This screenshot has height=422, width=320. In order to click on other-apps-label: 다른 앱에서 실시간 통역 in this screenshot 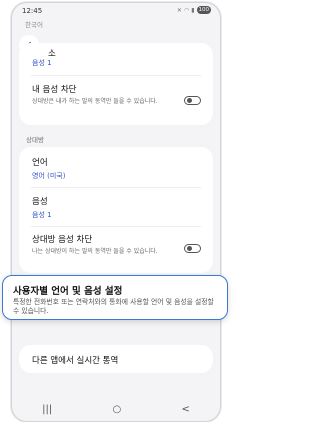, I will do `click(75, 361)`.